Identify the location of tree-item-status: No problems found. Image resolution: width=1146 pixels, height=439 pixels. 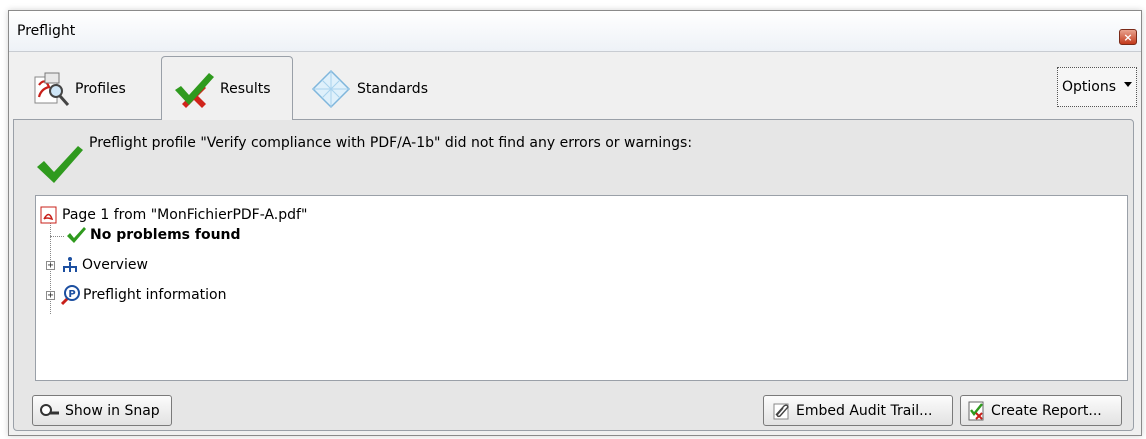
(153, 235).